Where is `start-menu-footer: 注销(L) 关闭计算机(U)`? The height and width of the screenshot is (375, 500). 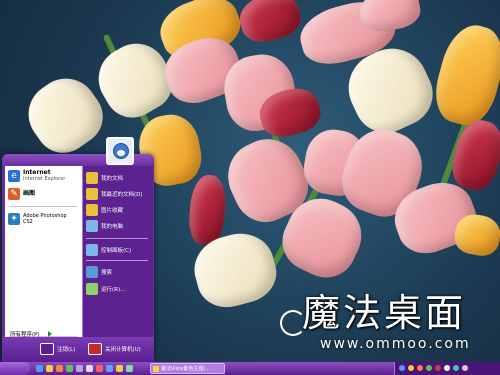
start-menu-footer: 注销(L) 关闭计算机(U) is located at coordinates (78, 349).